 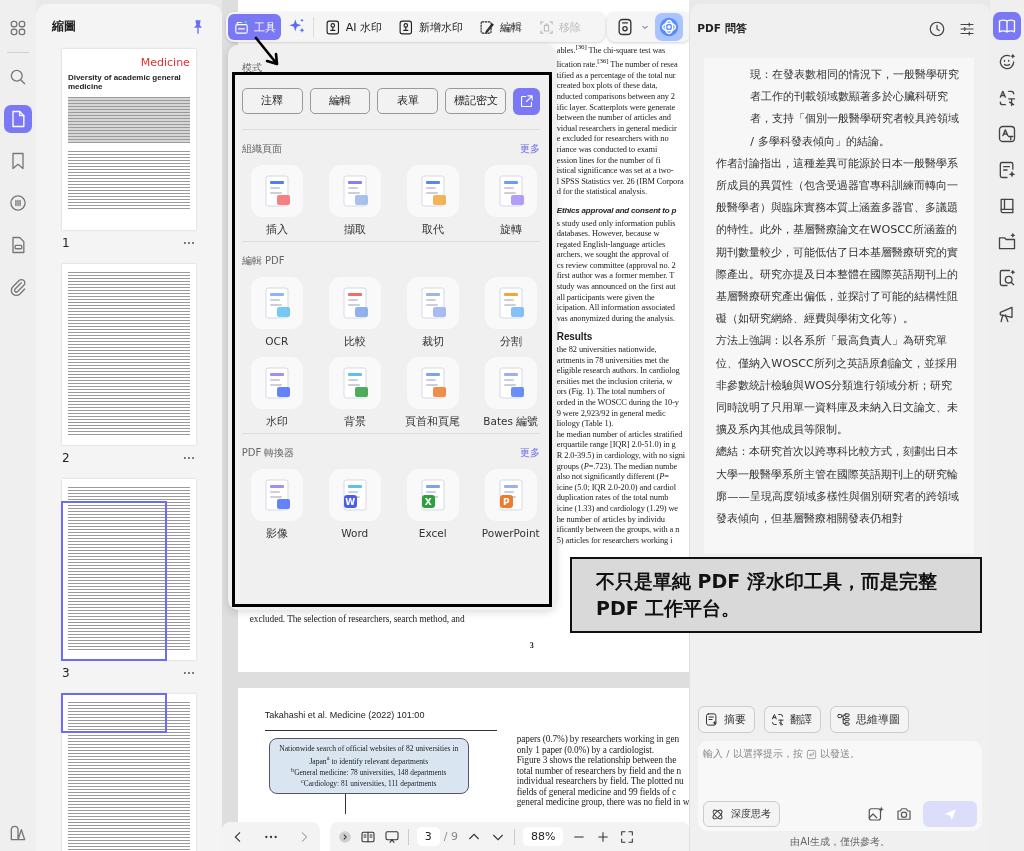 What do you see at coordinates (340, 101) in the screenshot?
I see `mode-button: 編輯` at bounding box center [340, 101].